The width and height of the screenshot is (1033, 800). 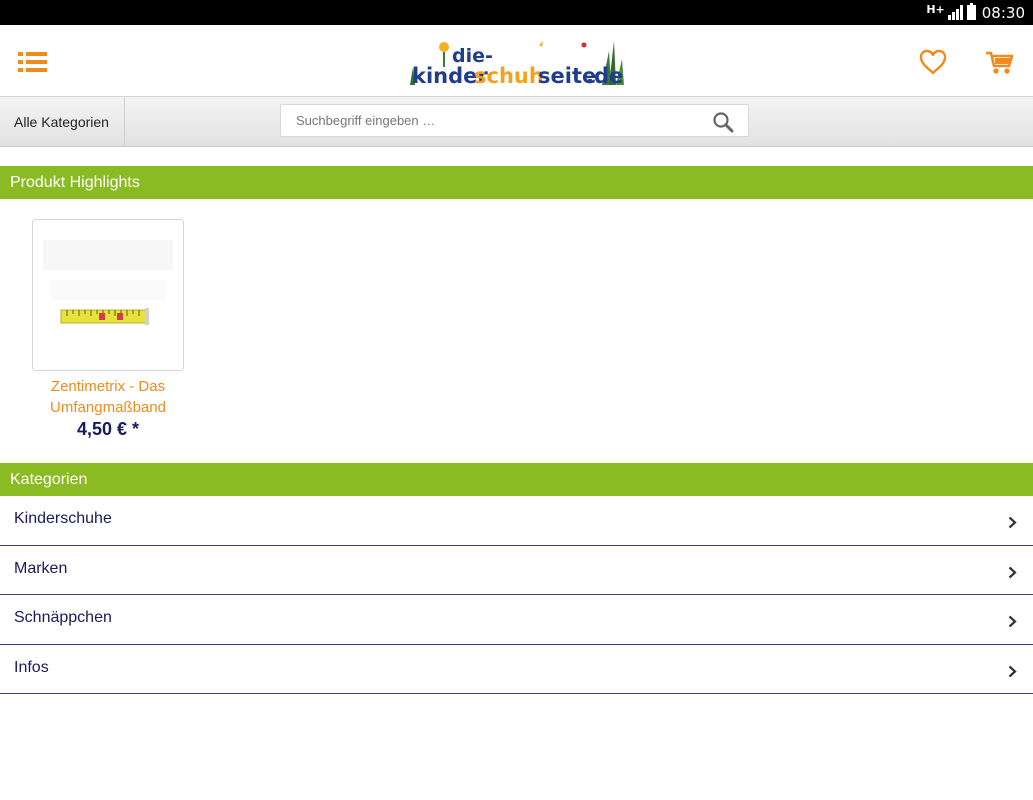 What do you see at coordinates (63, 617) in the screenshot?
I see `category-label: Schnäppchen` at bounding box center [63, 617].